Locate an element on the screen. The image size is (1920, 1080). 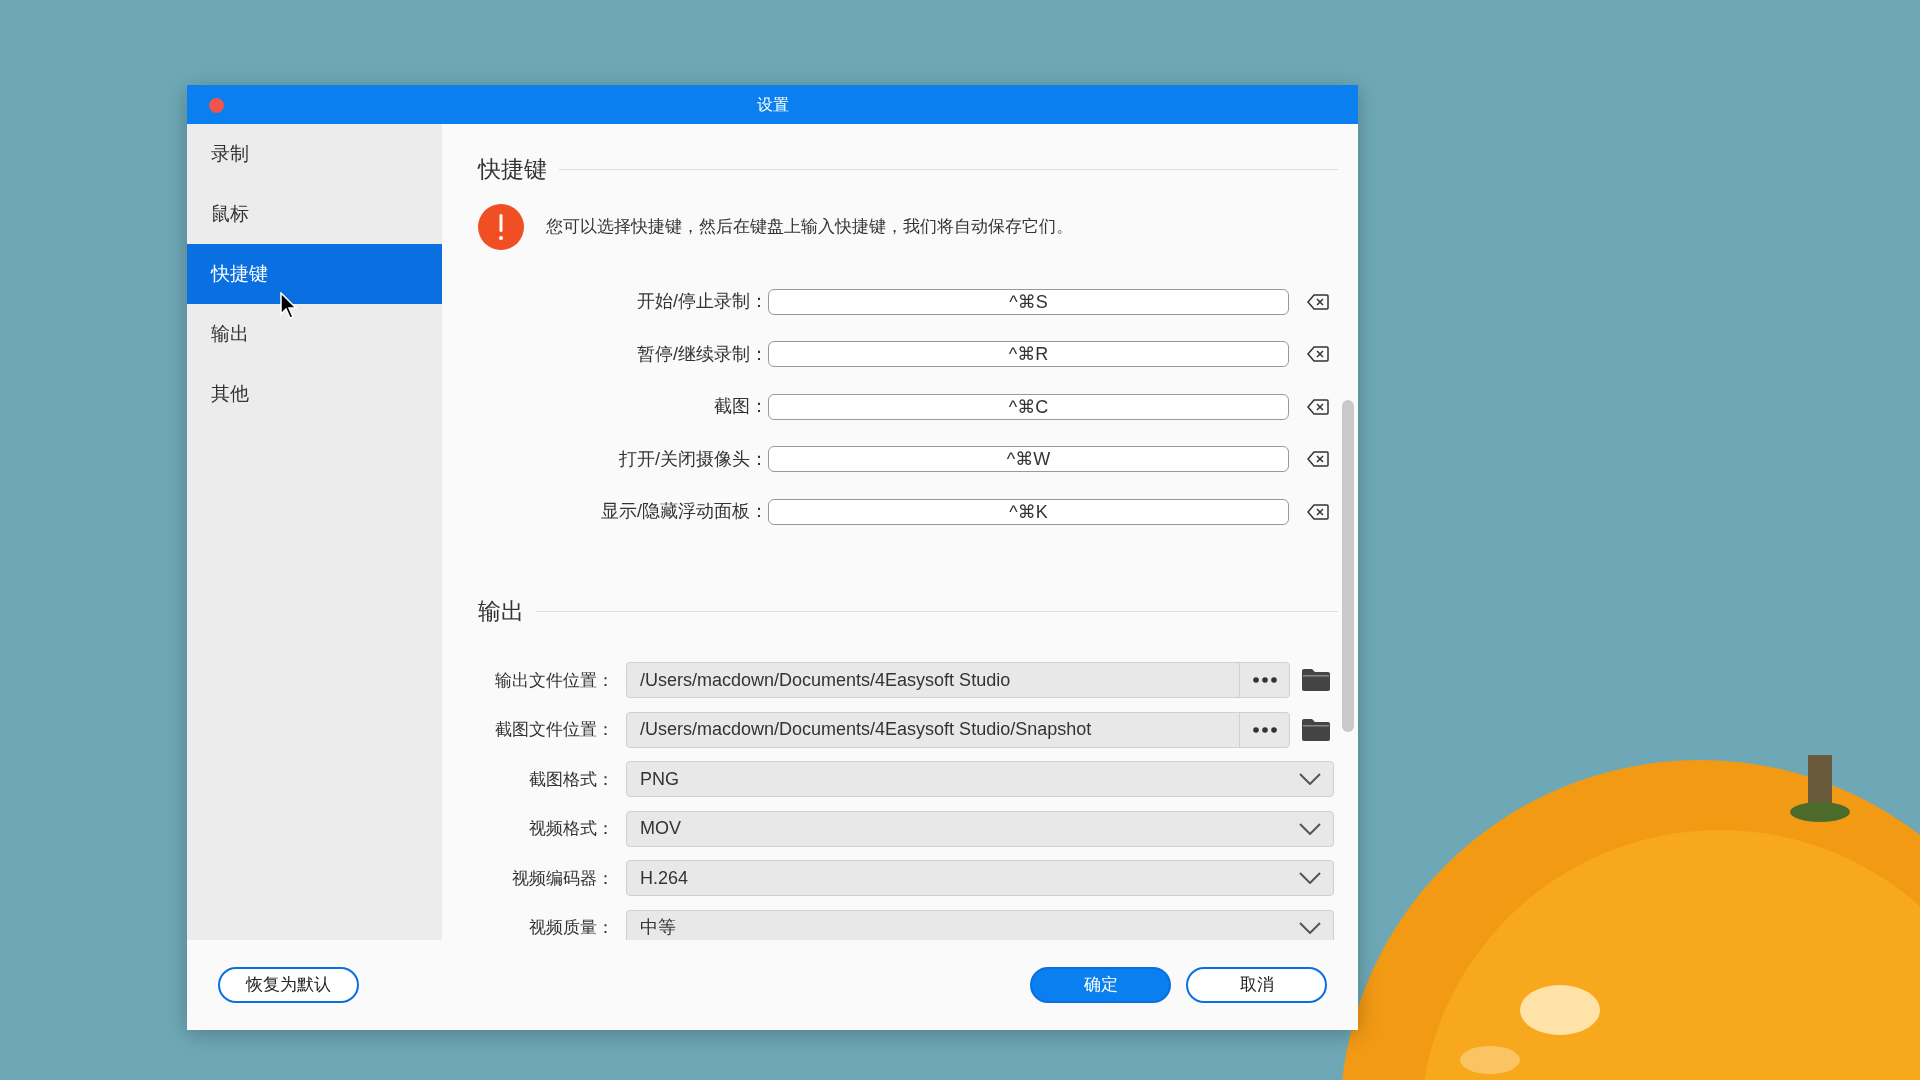
field-label: 打开/关闭摄像头： is located at coordinates (693, 459).